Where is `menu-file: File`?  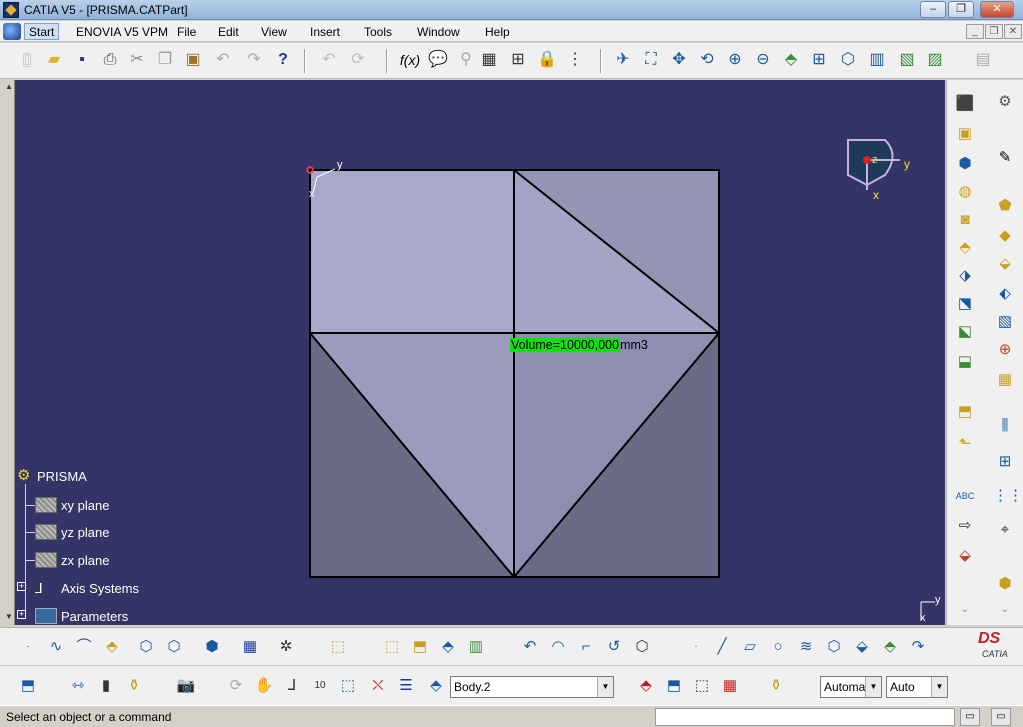 menu-file: File is located at coordinates (186, 32).